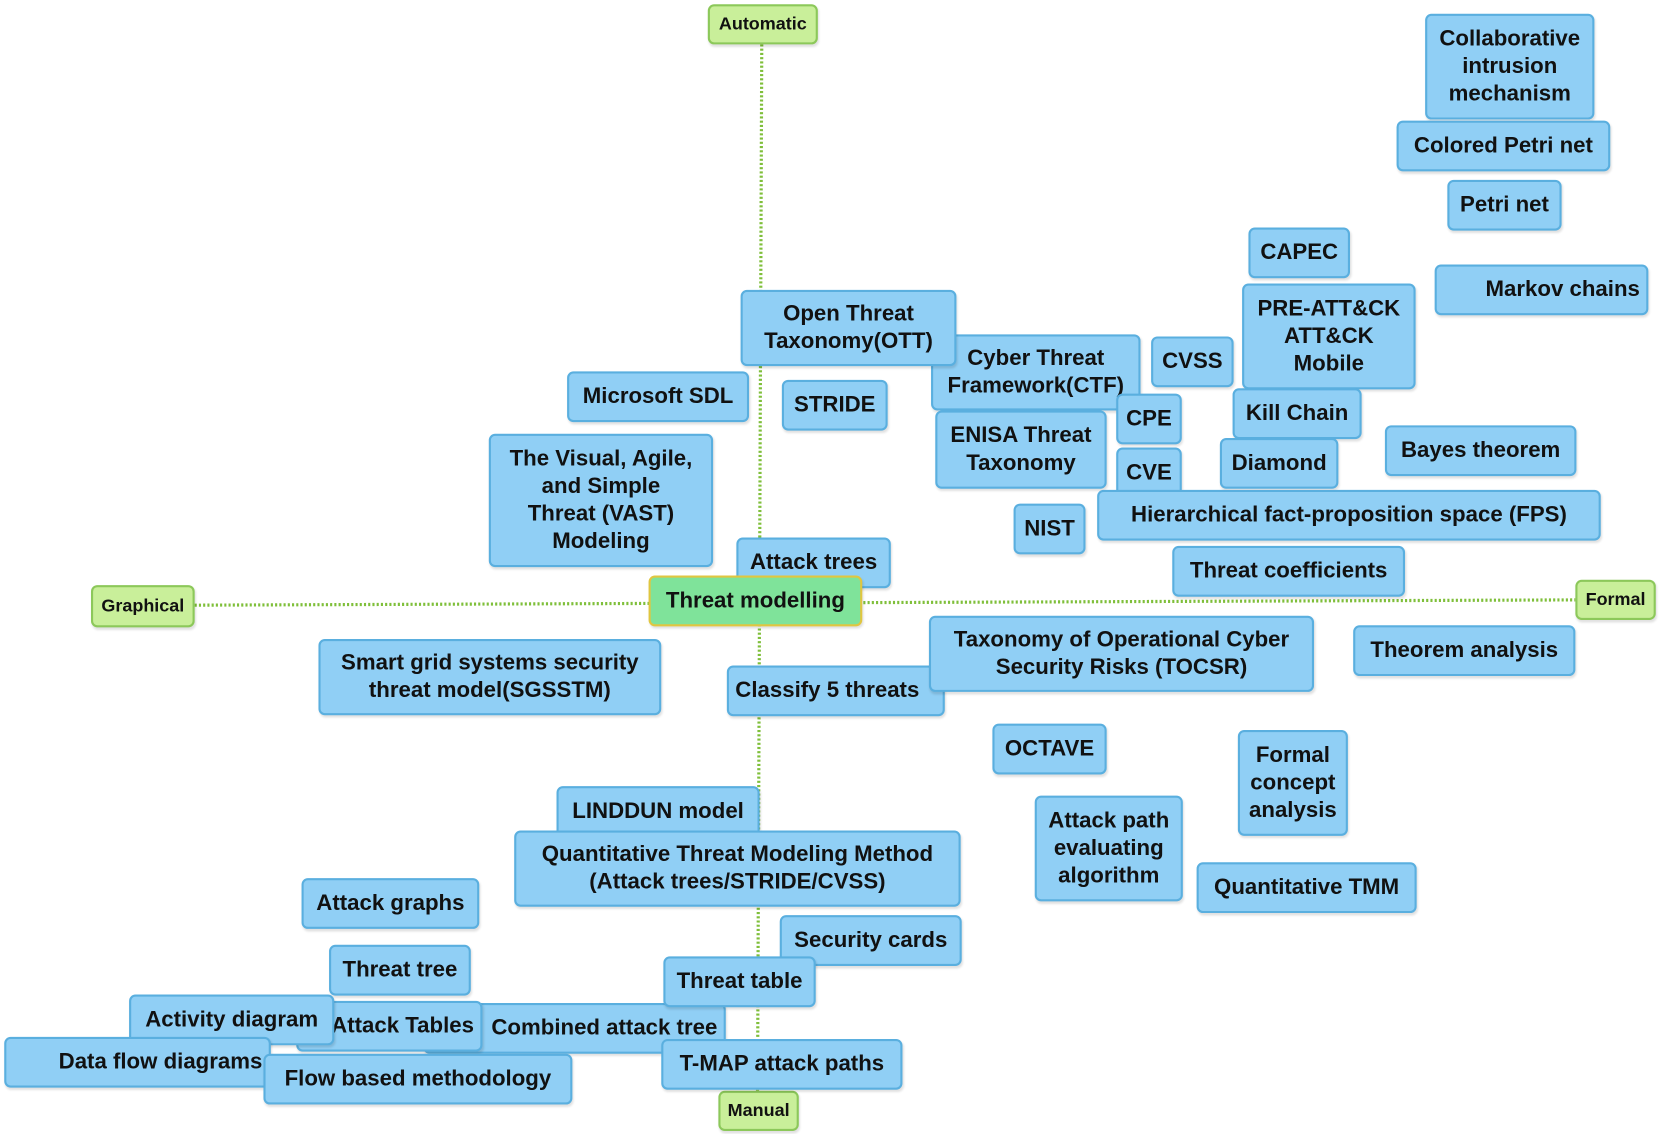 The width and height of the screenshot is (1659, 1134). What do you see at coordinates (142, 606) in the screenshot?
I see `axis-graphical: Graphical` at bounding box center [142, 606].